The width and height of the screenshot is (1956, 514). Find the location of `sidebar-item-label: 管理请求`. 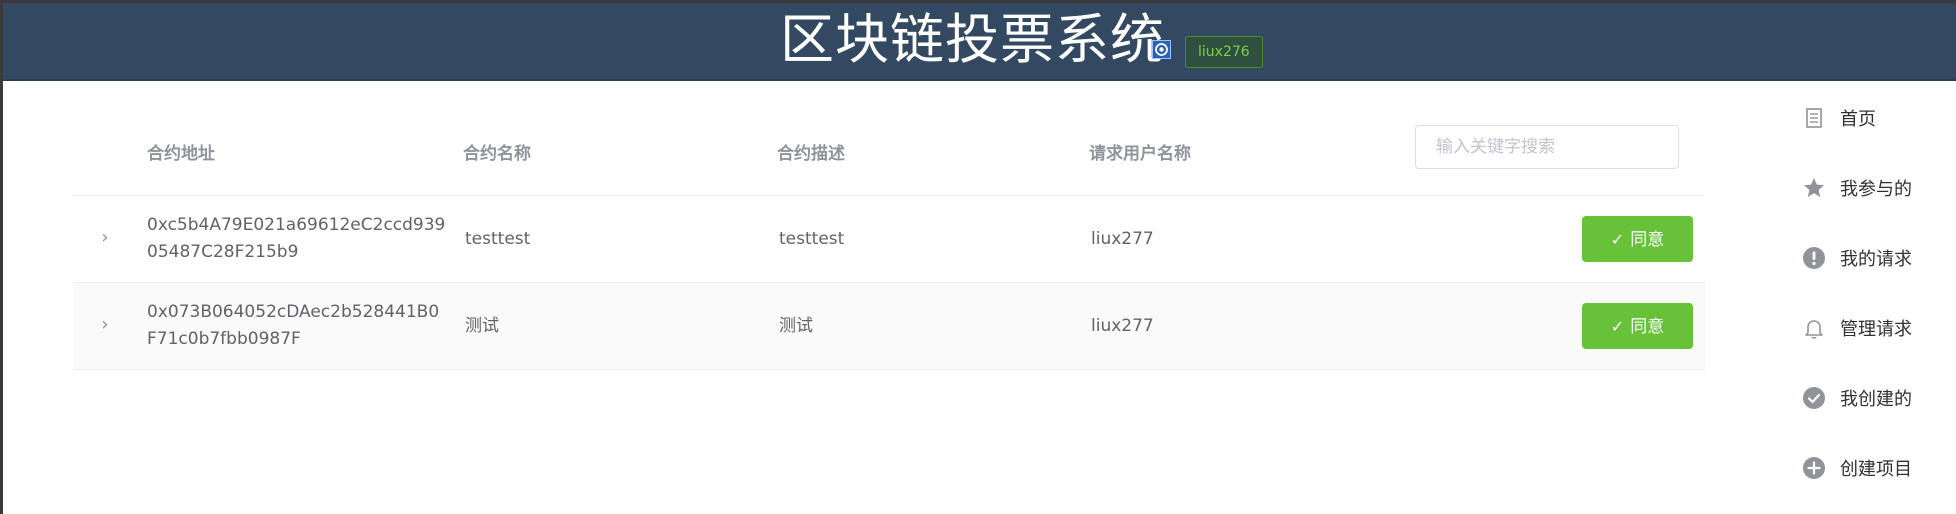

sidebar-item-label: 管理请求 is located at coordinates (1876, 329).